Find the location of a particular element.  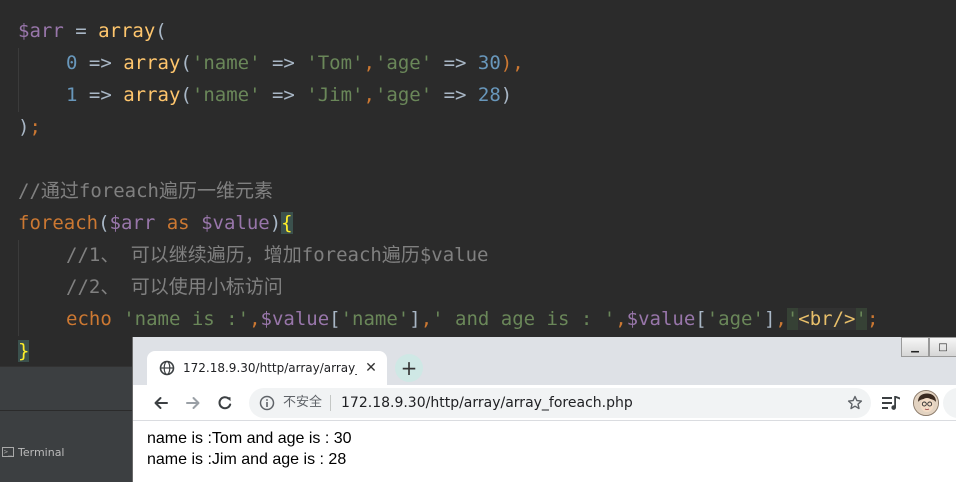

code-line-3: 1 => array('name' => 'Jim','age' => 28) is located at coordinates (289, 95).